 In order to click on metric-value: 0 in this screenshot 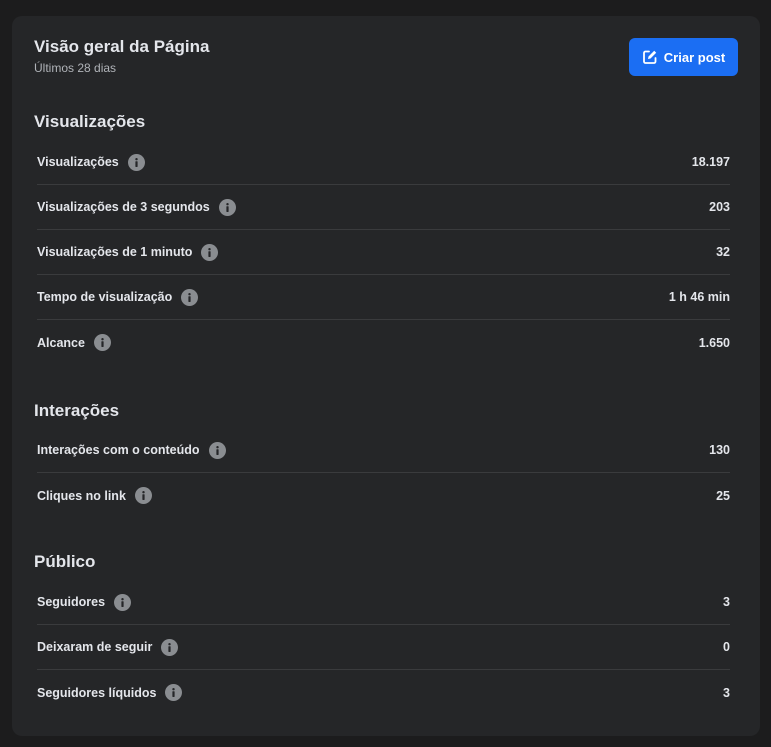, I will do `click(726, 647)`.